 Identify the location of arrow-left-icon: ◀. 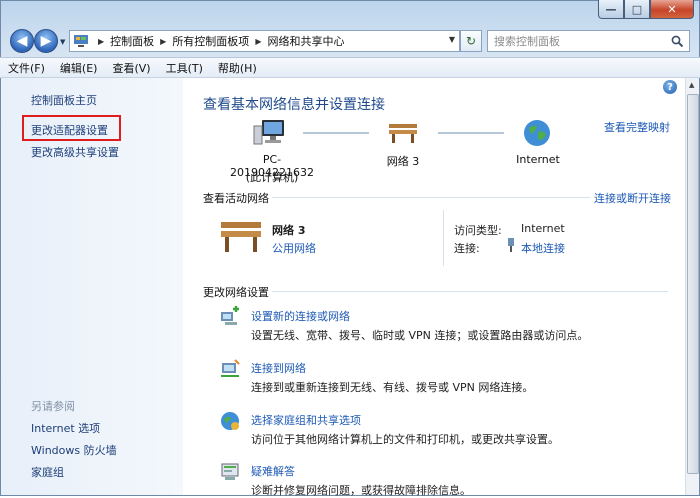
(22, 41).